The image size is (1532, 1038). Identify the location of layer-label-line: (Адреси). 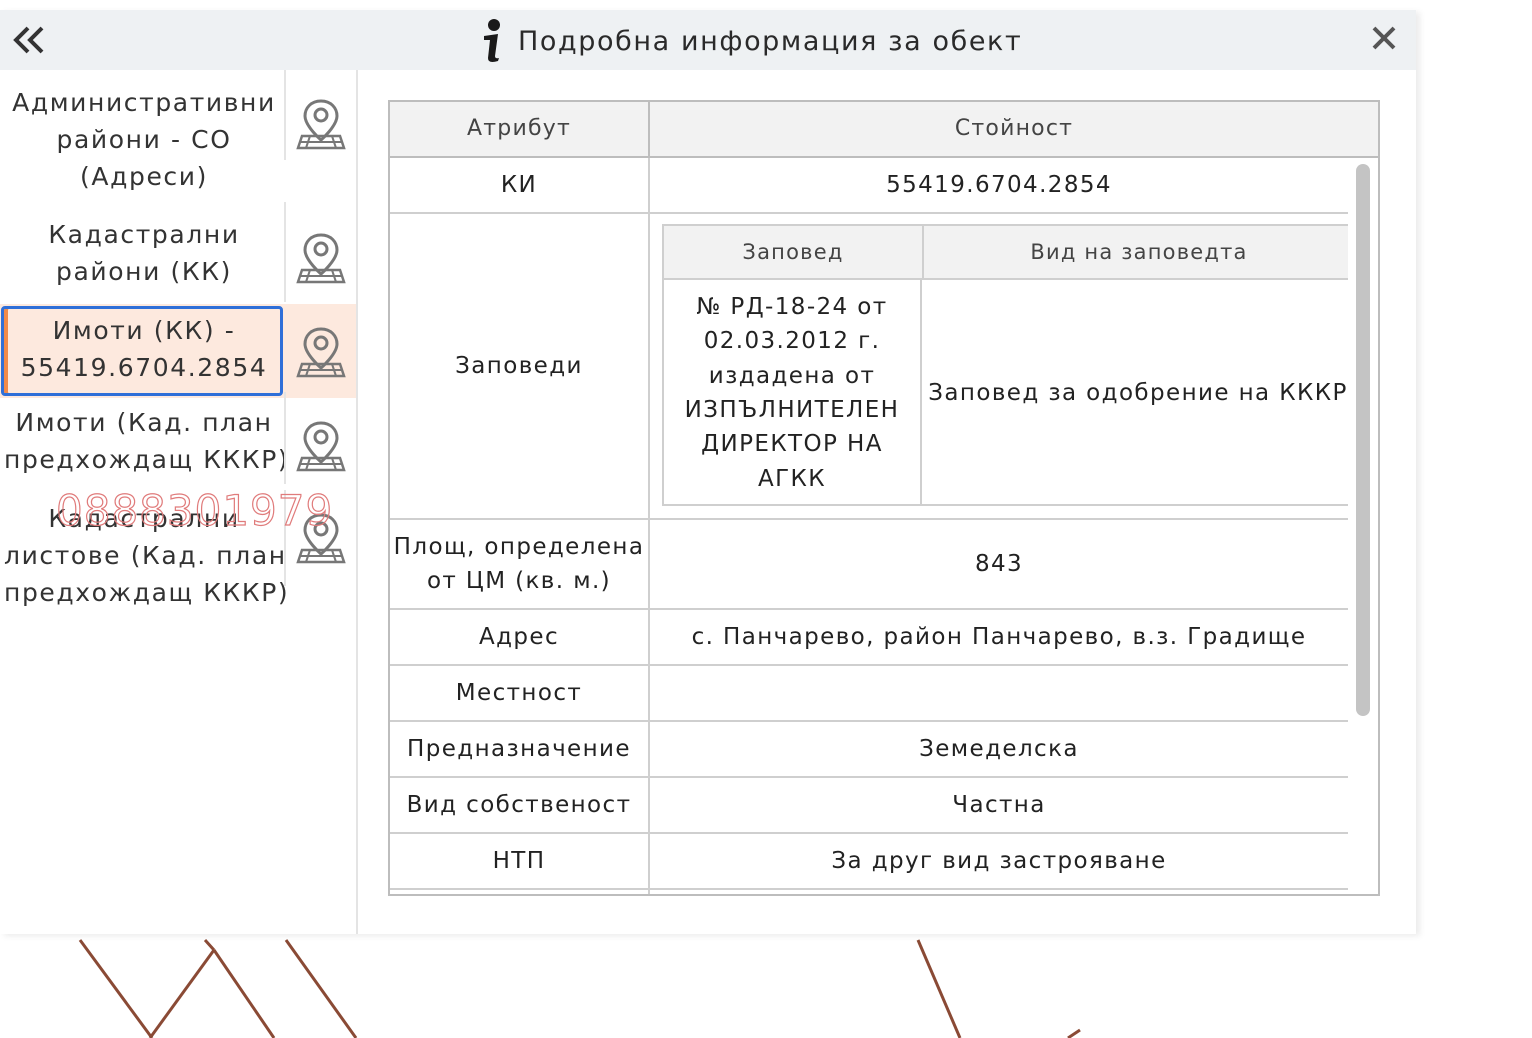
(144, 176).